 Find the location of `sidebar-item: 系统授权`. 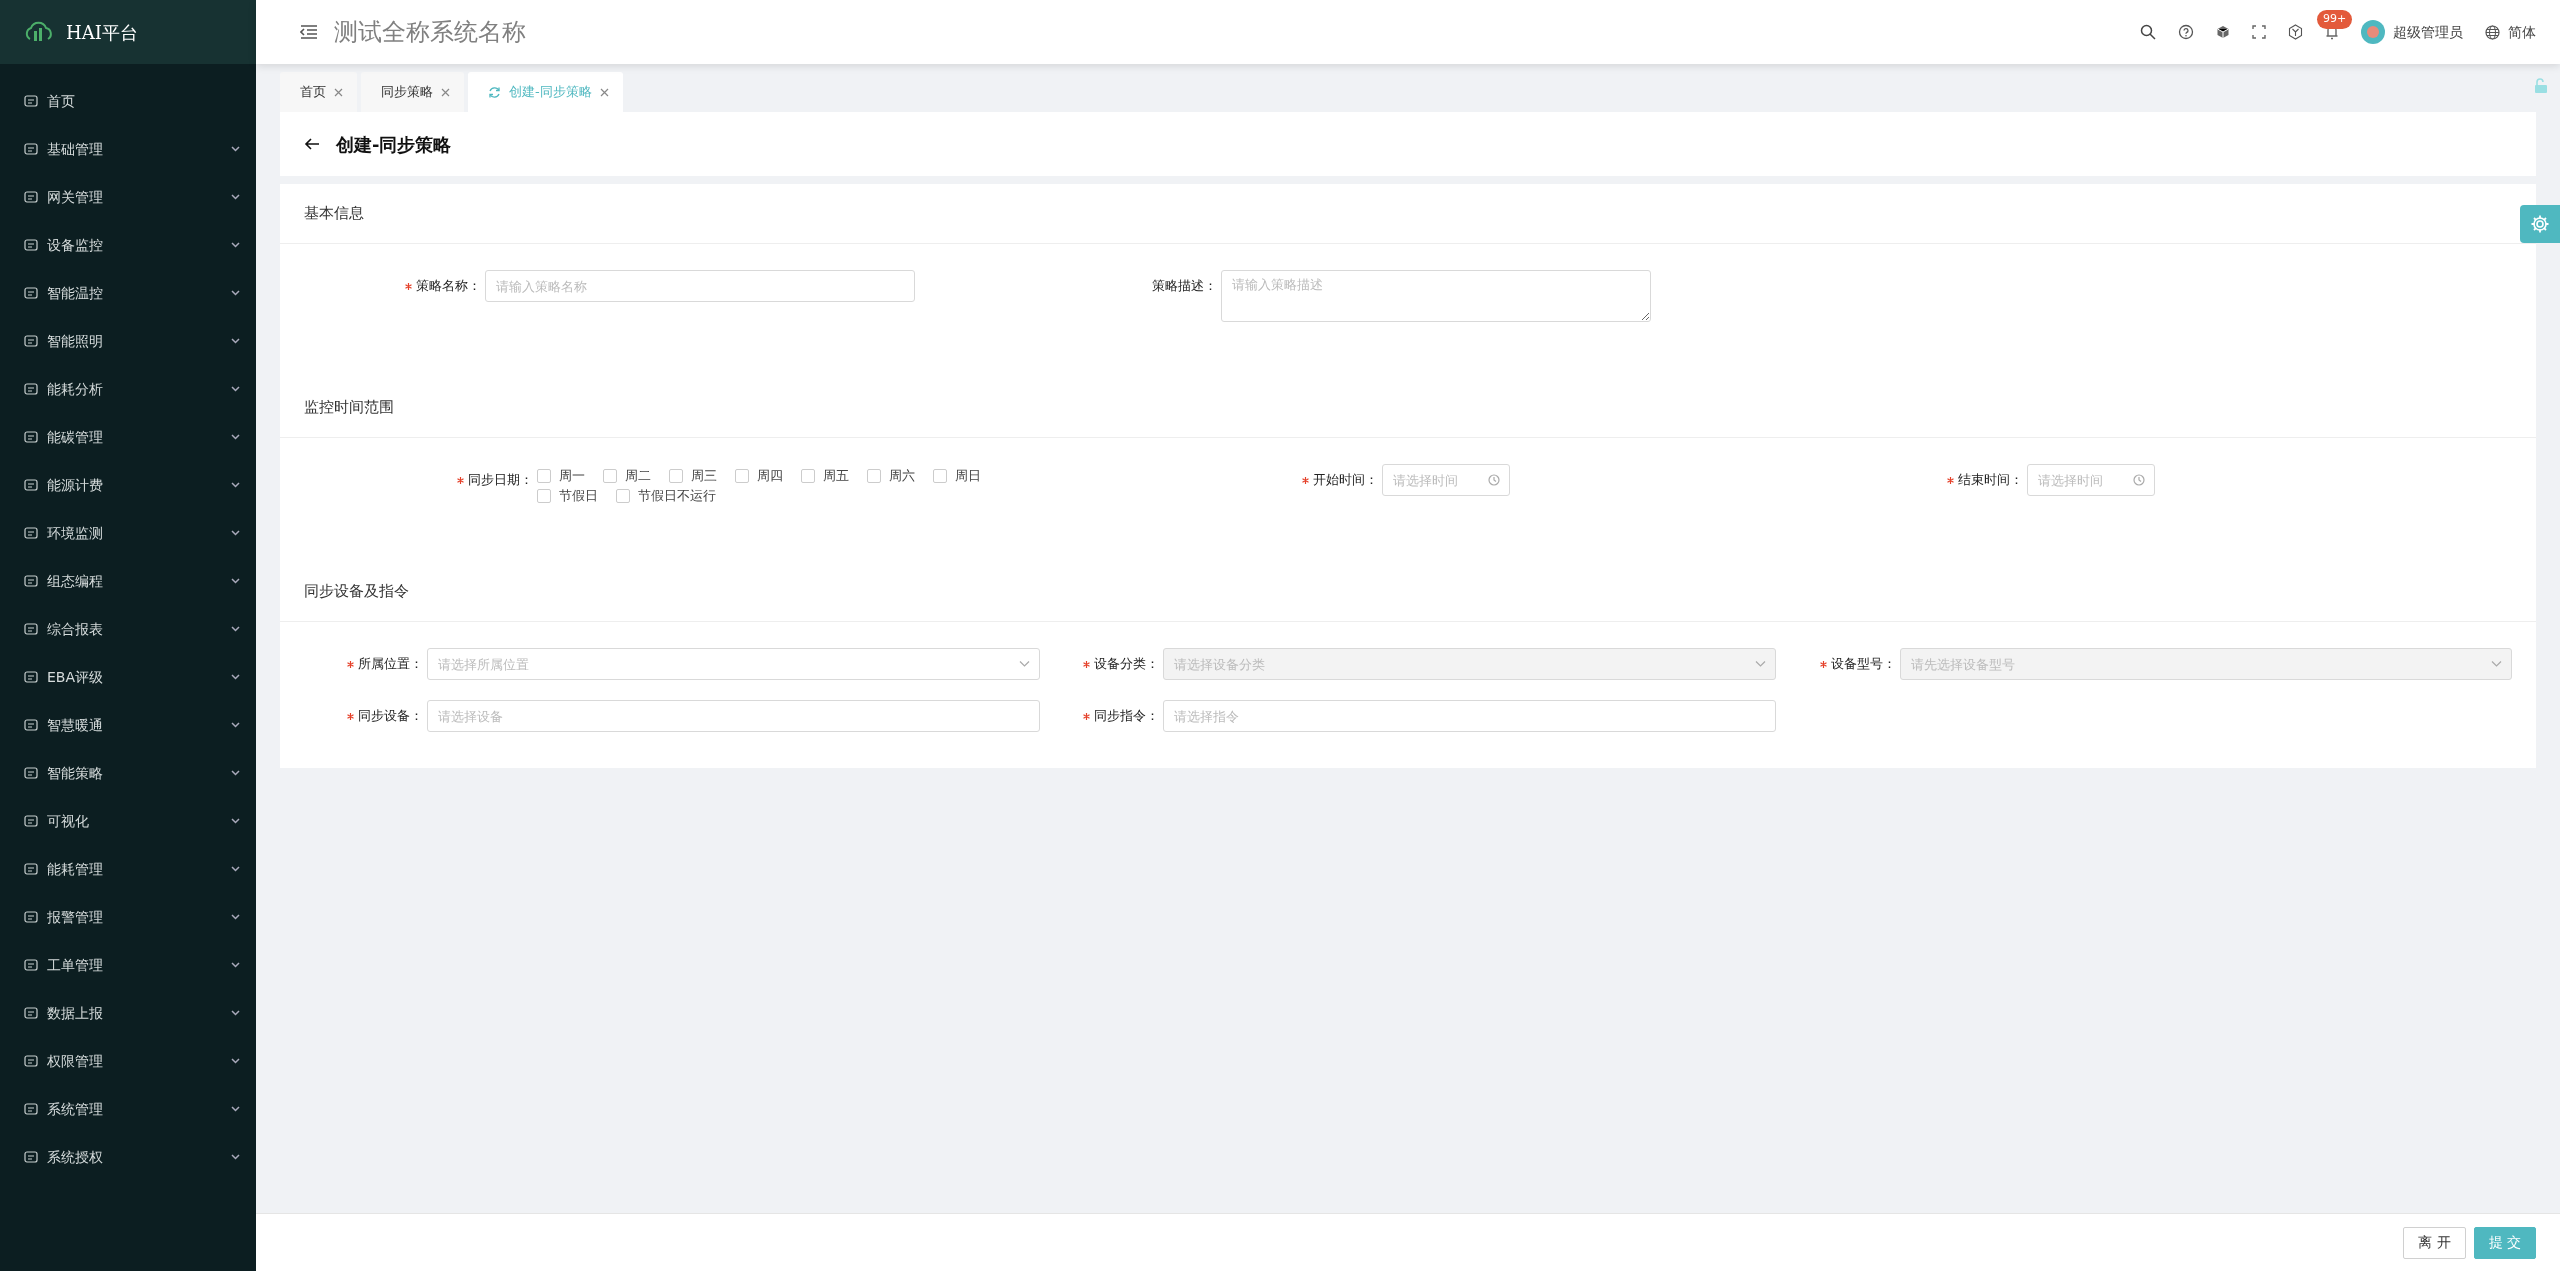

sidebar-item: 系统授权 is located at coordinates (128, 1157).